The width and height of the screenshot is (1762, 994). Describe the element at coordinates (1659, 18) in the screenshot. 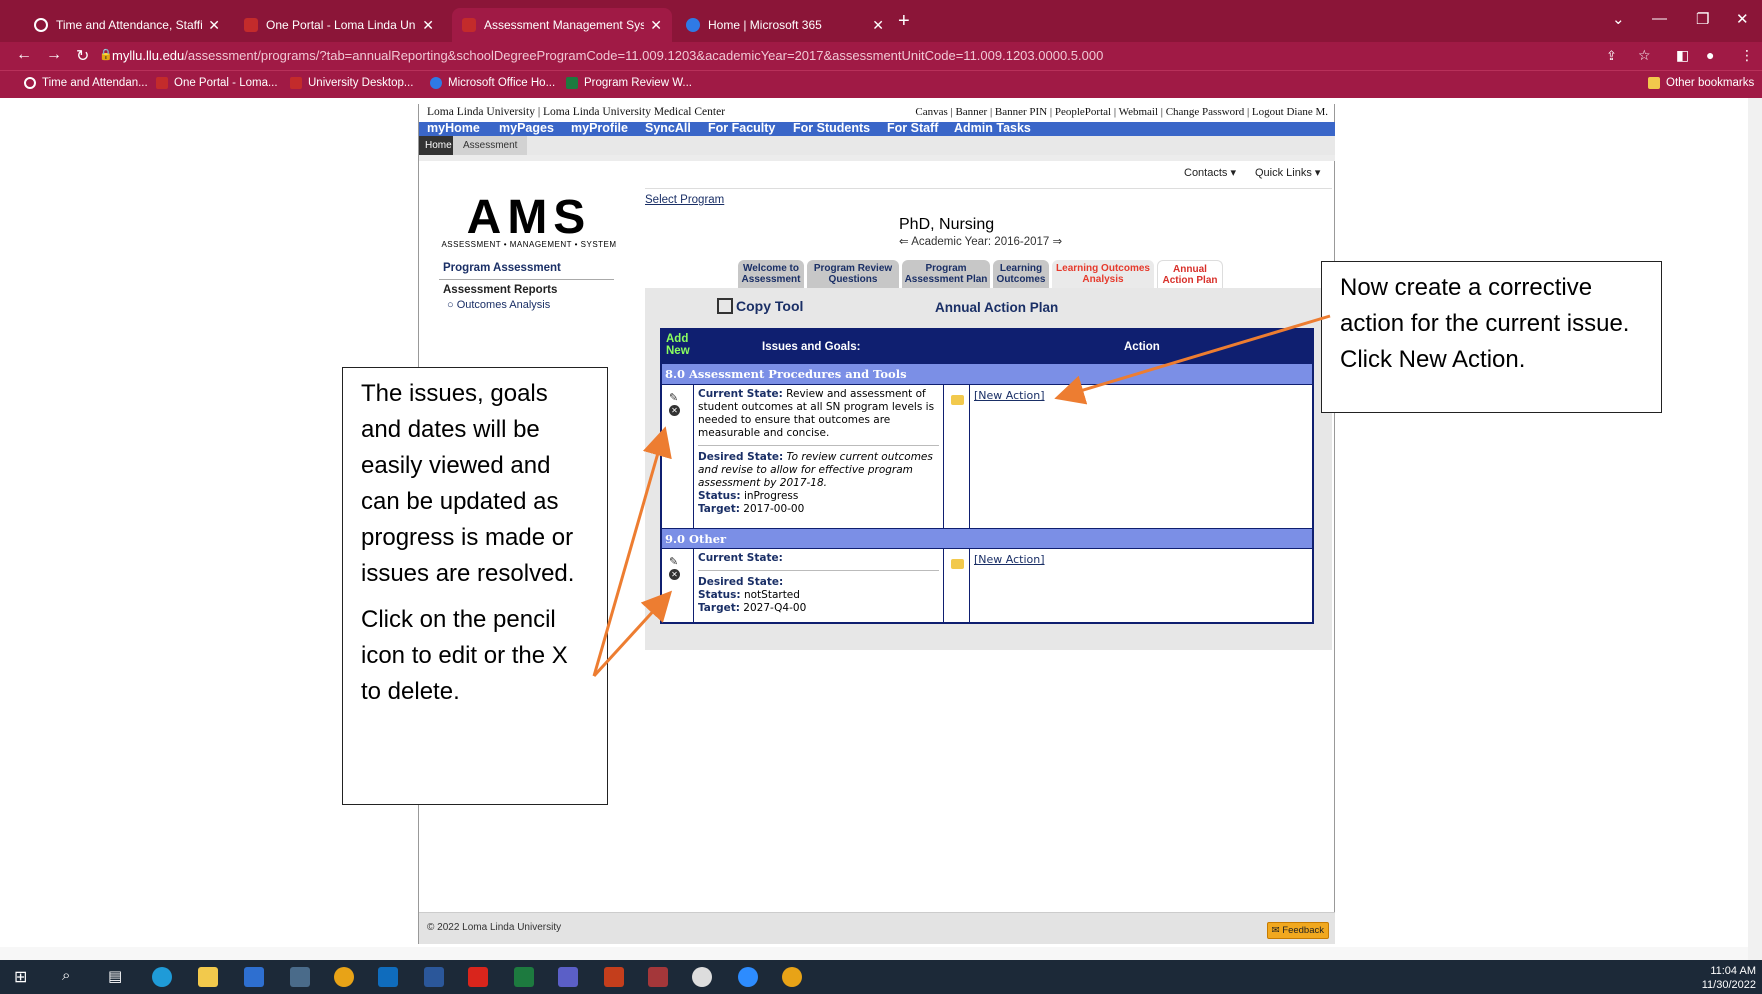

I see `minimize-icon: —` at that location.